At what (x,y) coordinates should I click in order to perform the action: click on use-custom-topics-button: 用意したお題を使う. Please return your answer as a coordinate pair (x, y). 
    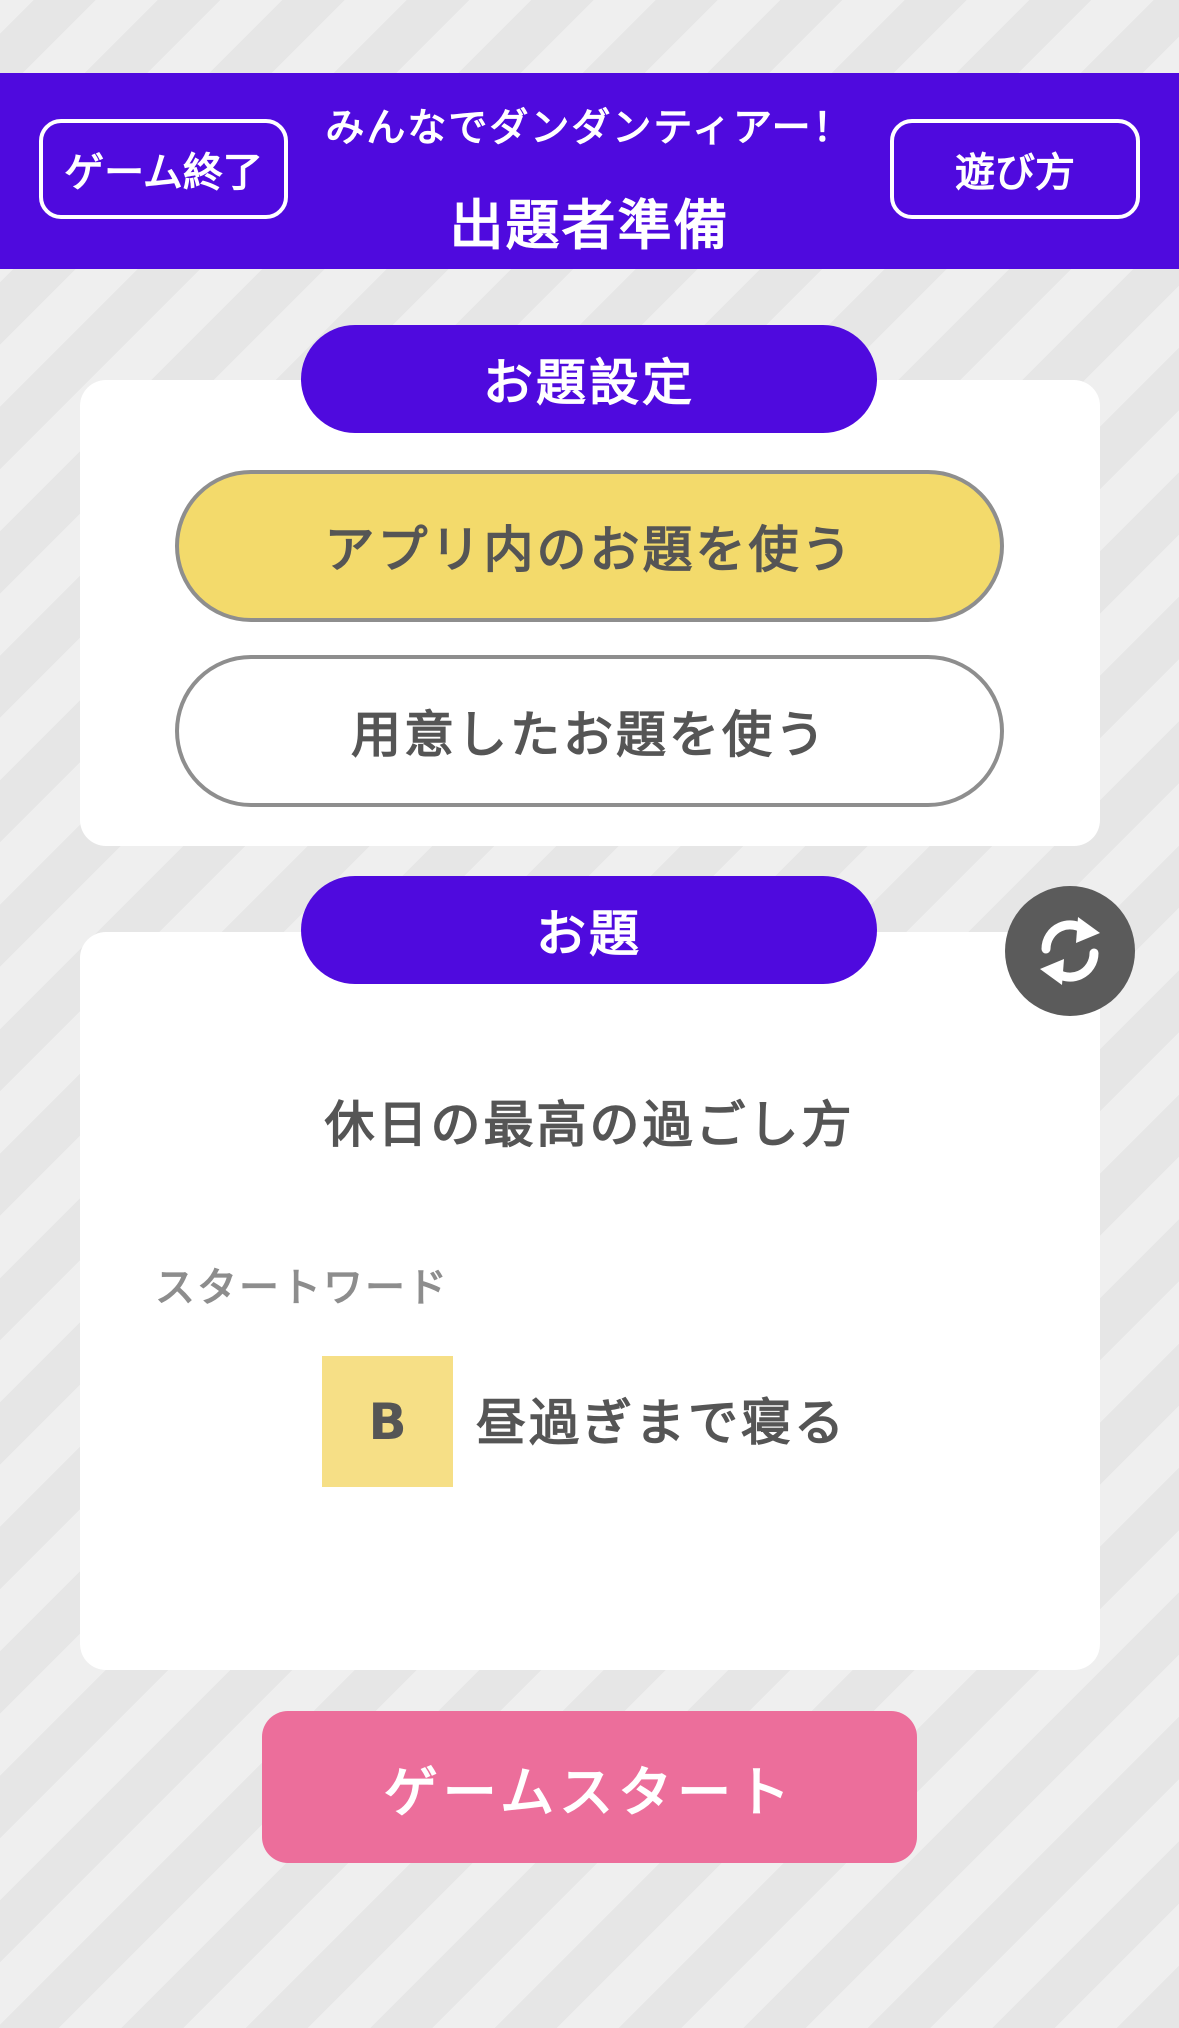
    Looking at the image, I should click on (589, 731).